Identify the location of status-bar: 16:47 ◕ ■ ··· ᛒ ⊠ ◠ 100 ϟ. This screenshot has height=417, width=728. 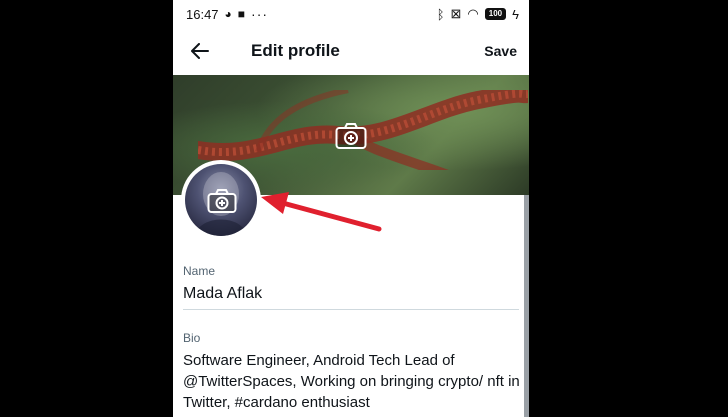
(351, 14).